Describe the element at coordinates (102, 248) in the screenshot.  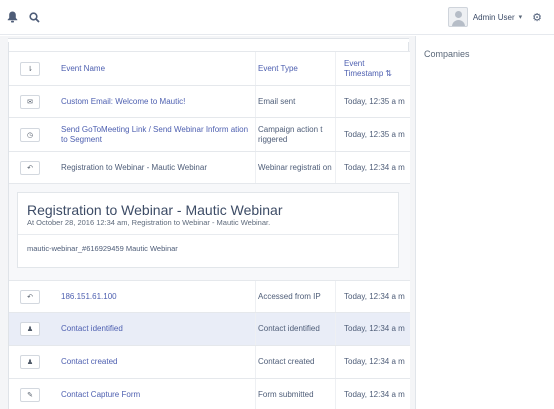
I see `detail-body: mautic-webinar_#616929459 Mautic Webinar` at that location.